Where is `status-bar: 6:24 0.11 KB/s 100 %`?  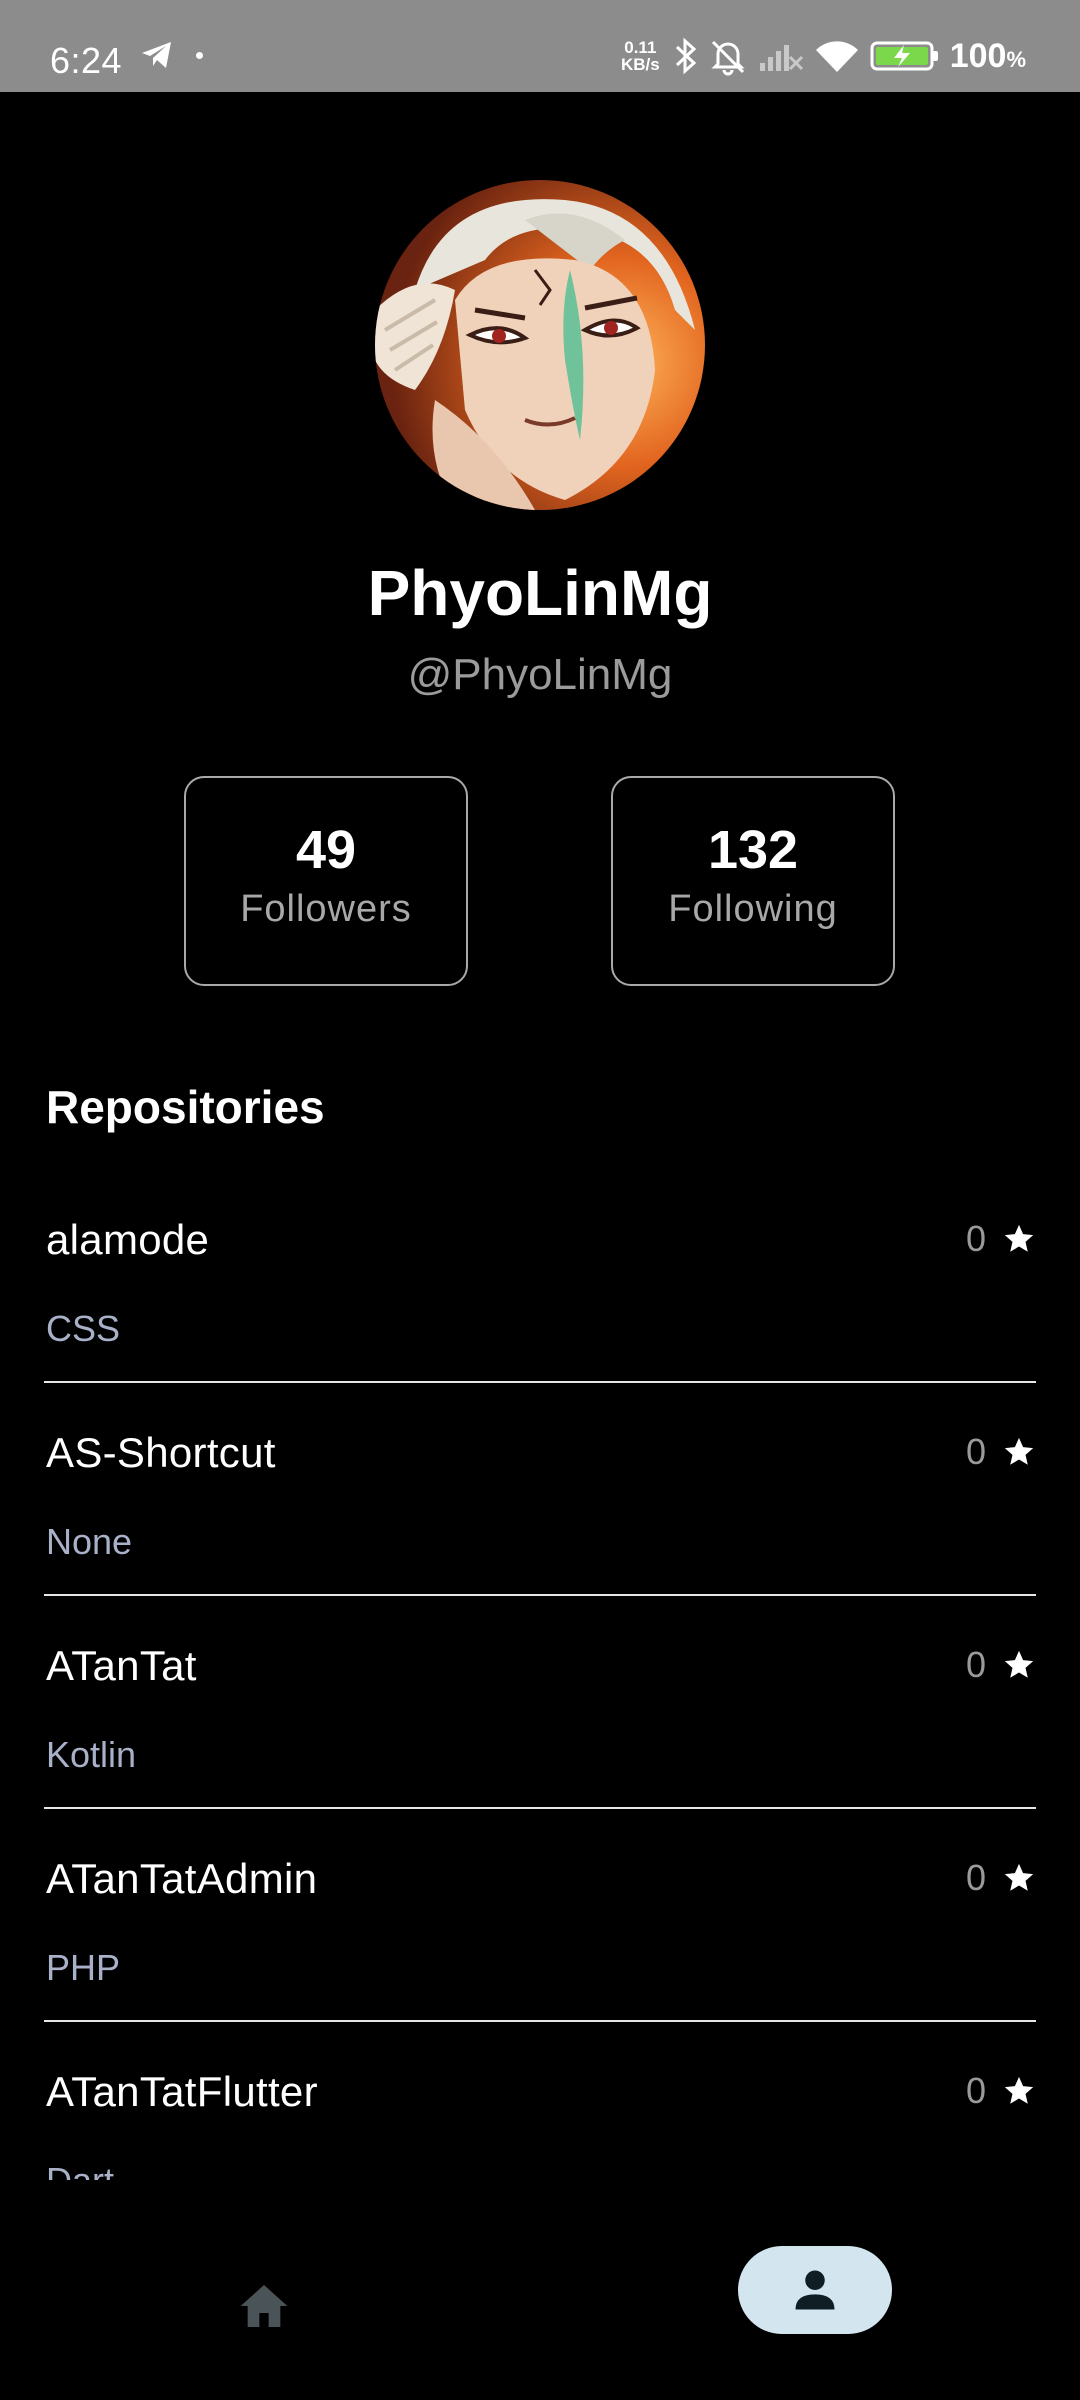 status-bar: 6:24 0.11 KB/s 100 % is located at coordinates (540, 46).